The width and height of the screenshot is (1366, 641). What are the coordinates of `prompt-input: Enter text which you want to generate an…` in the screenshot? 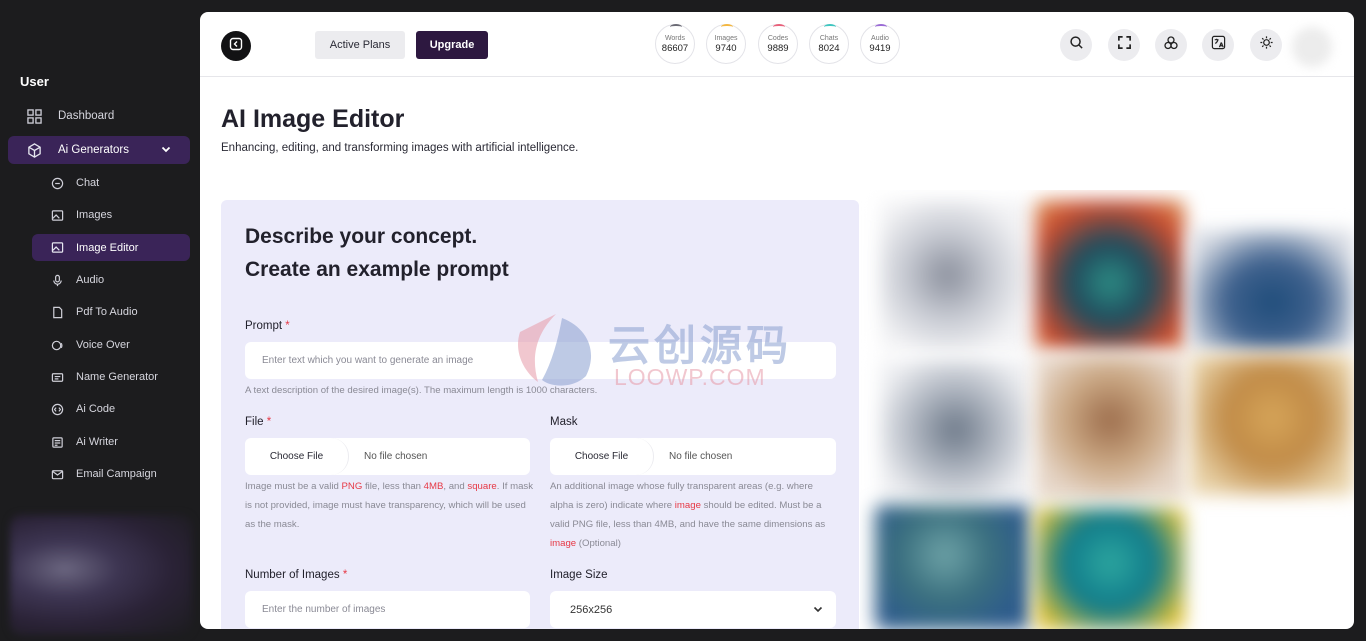 It's located at (540, 360).